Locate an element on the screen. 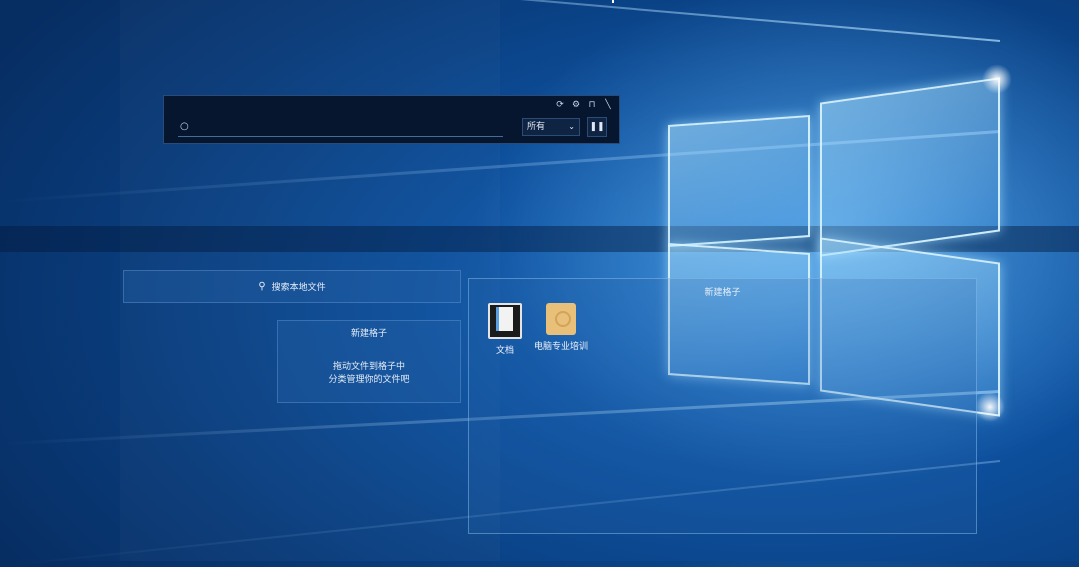 Image resolution: width=1079 pixels, height=567 pixels. file-label: 电脑专业培训 is located at coordinates (560, 347).